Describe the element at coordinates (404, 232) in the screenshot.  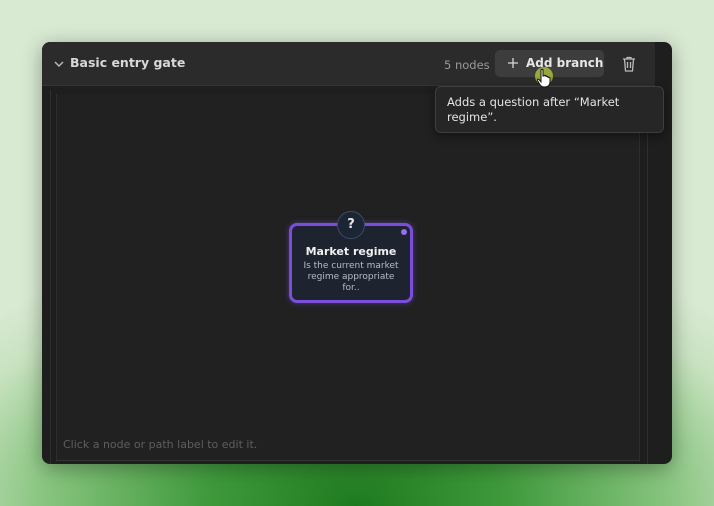
I see `node-handle-dot` at that location.